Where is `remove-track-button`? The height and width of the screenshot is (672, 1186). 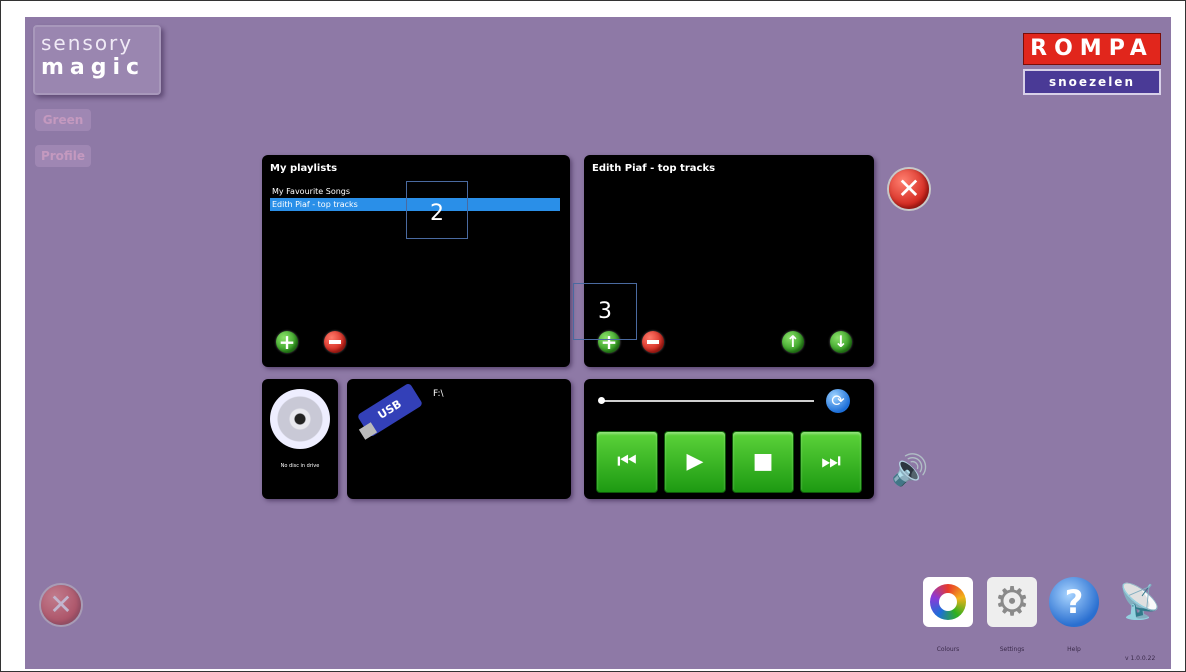 remove-track-button is located at coordinates (653, 342).